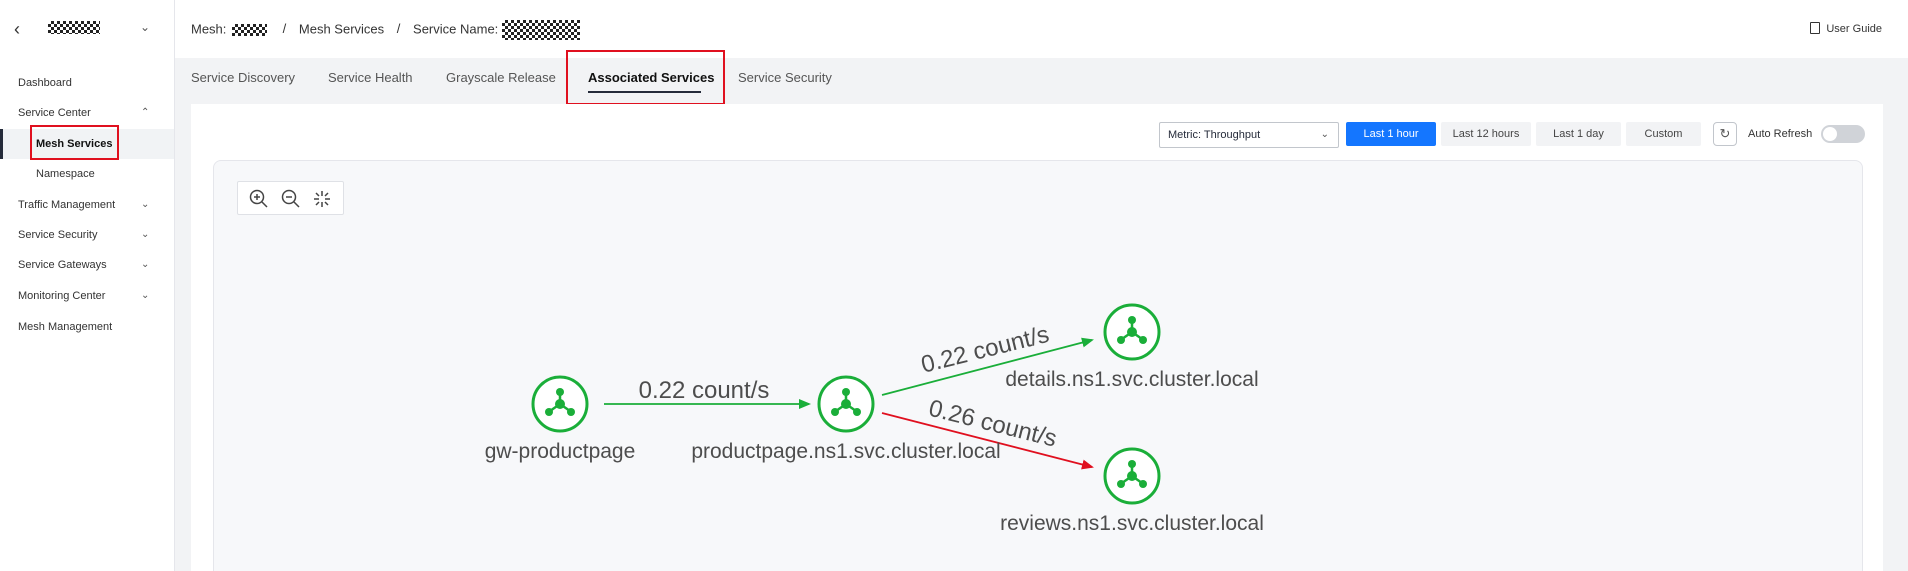 Image resolution: width=1908 pixels, height=571 pixels. I want to click on time-range-custom: Custom, so click(1663, 134).